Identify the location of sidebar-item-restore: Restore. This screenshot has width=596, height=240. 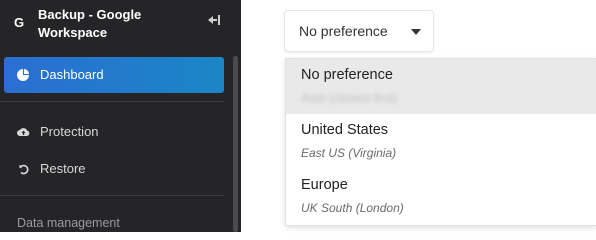
(114, 169).